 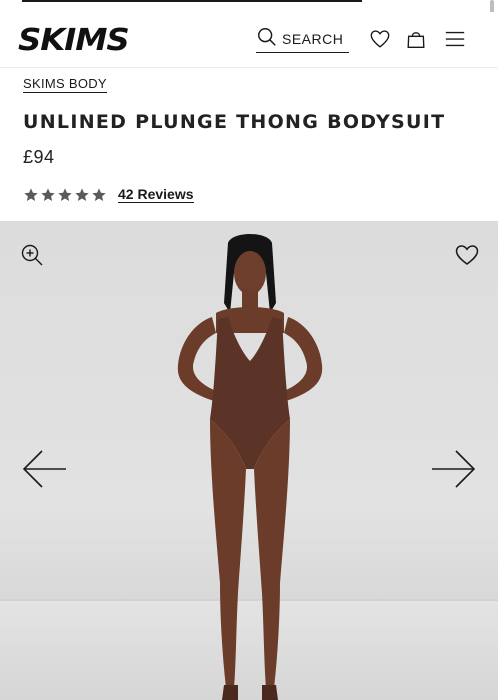 I want to click on rating-row: 42 Reviews, so click(x=108, y=194).